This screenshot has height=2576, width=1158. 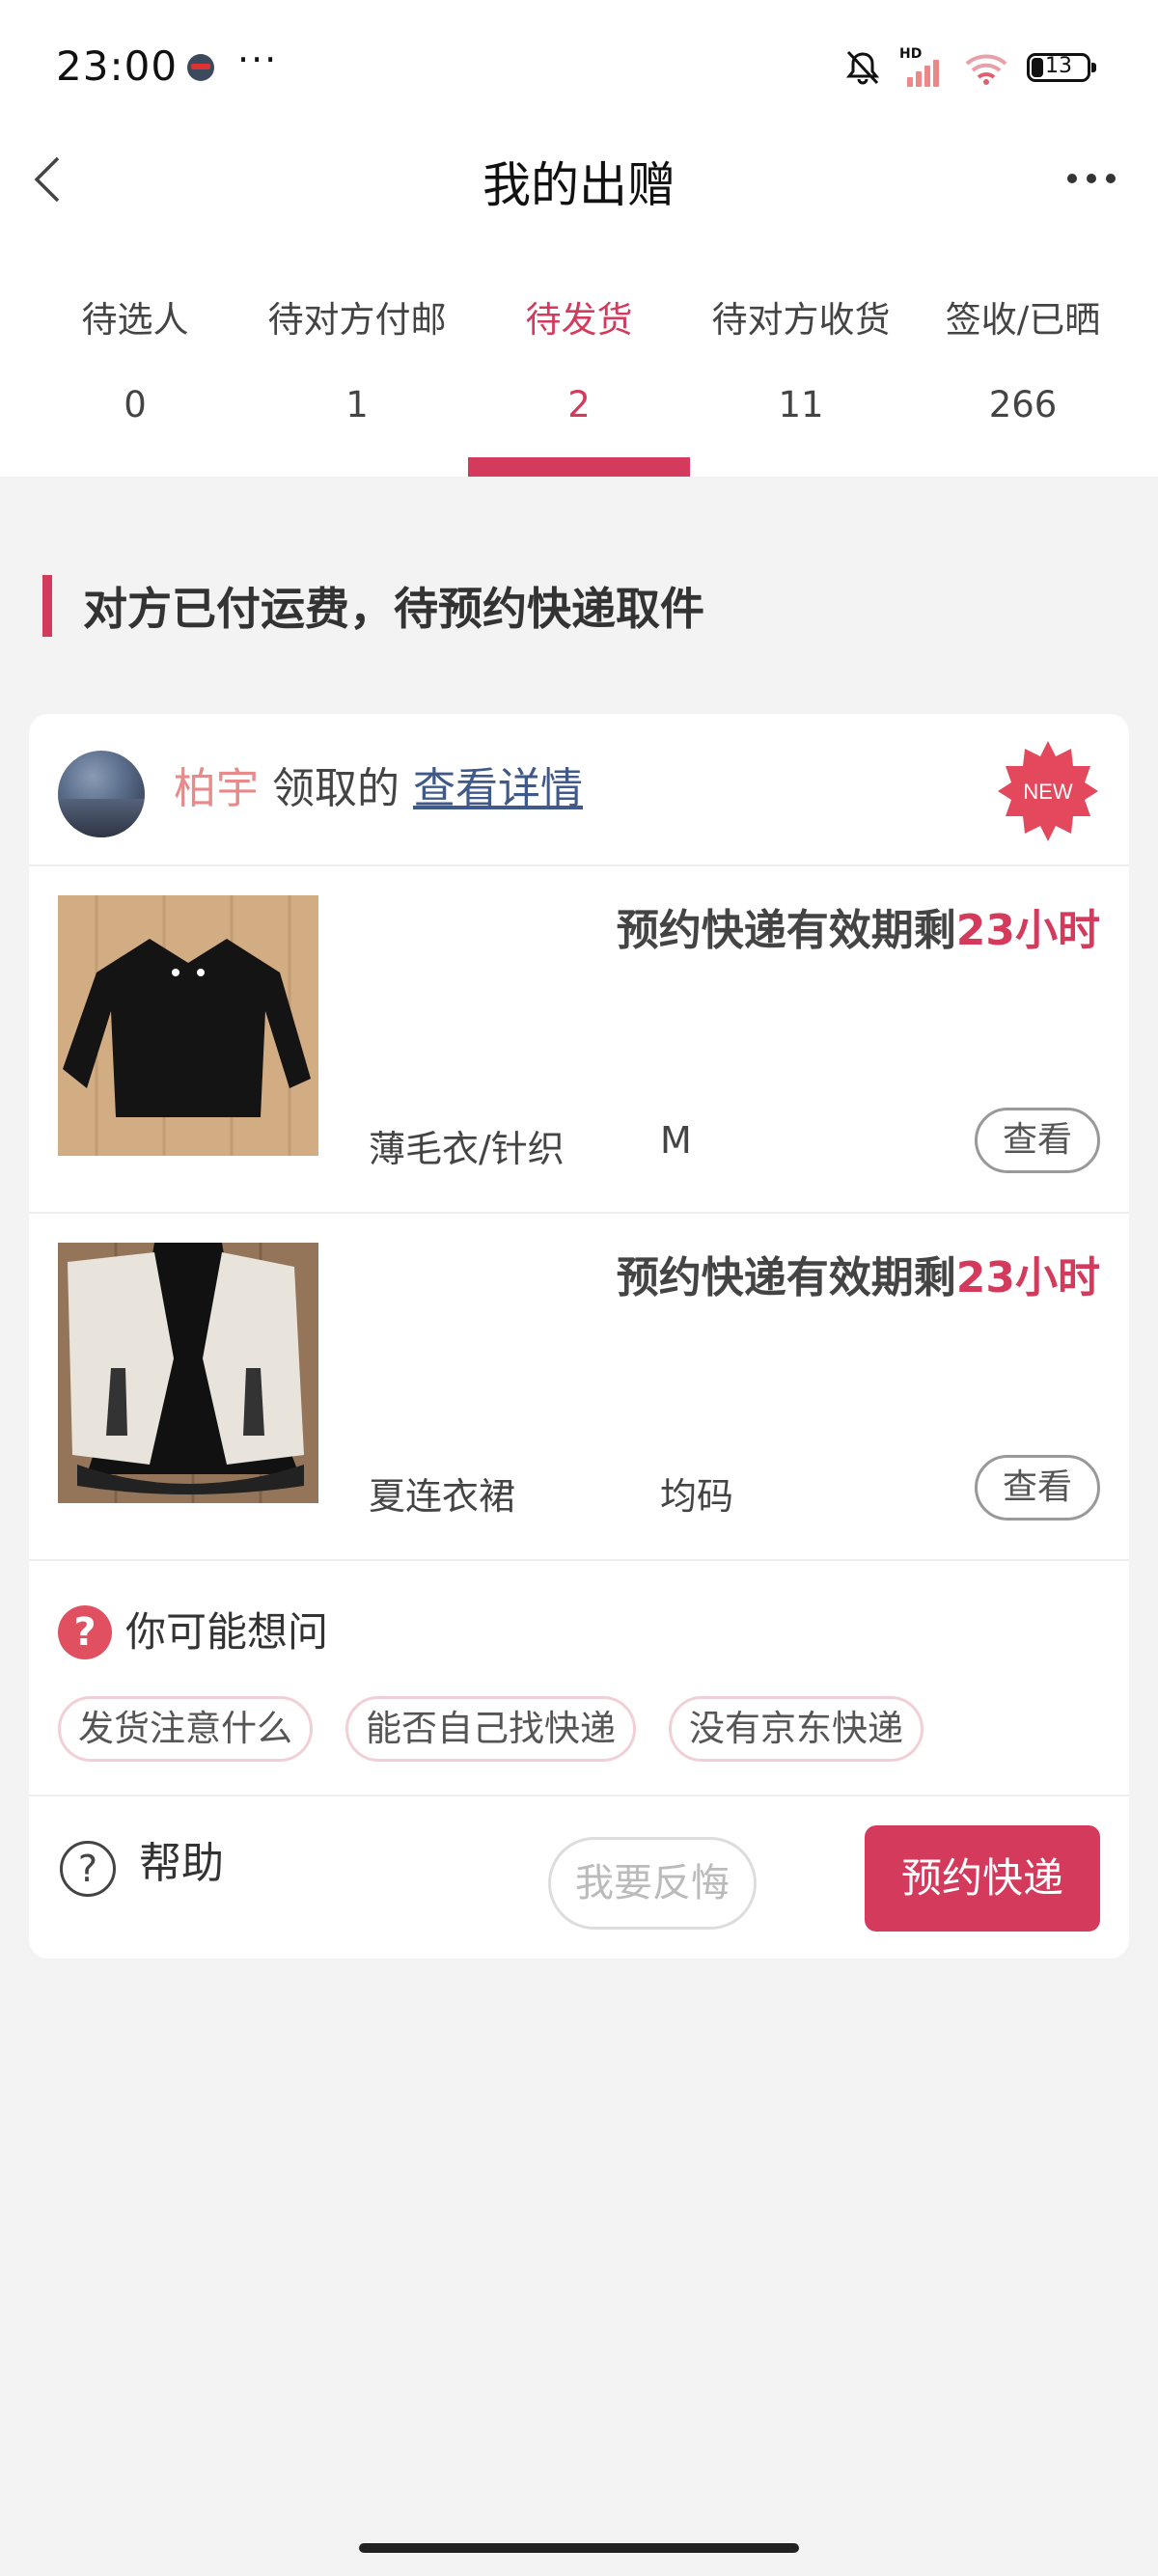 I want to click on tab-count: 0, so click(x=135, y=405).